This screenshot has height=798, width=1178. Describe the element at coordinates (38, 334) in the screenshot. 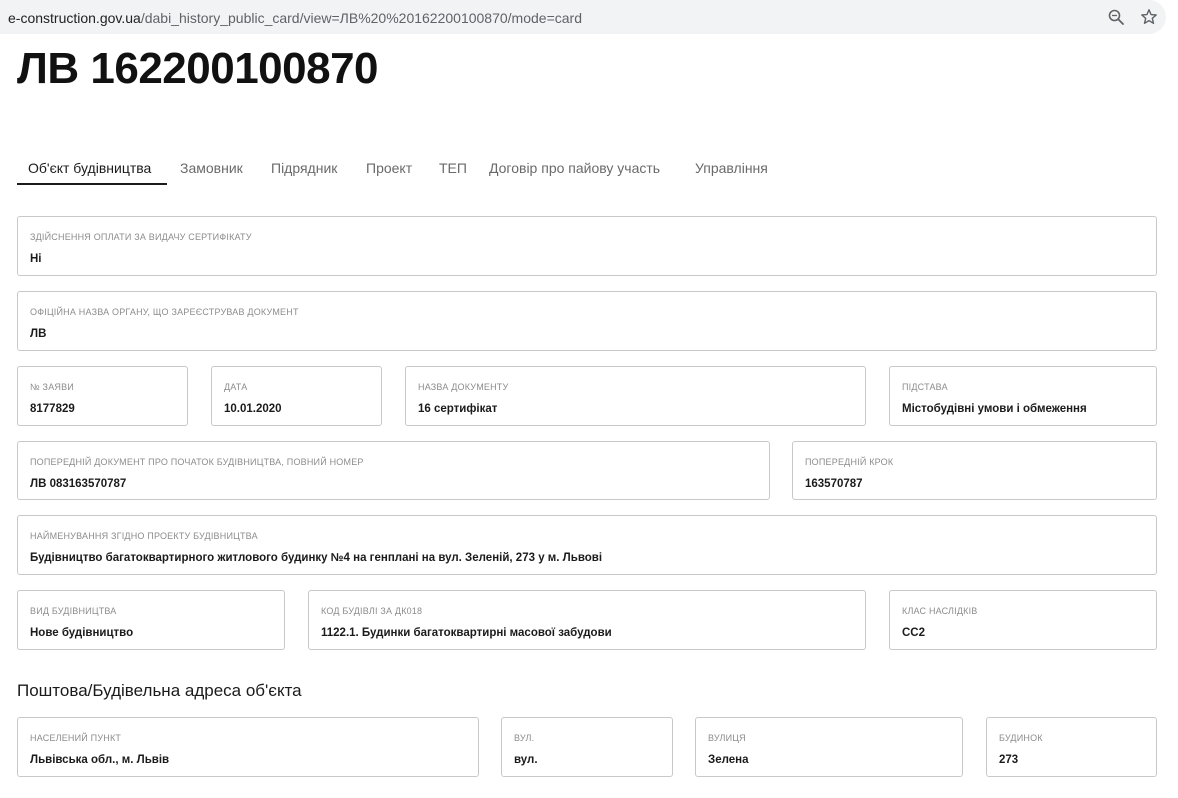

I see `field-value: ЛВ` at that location.